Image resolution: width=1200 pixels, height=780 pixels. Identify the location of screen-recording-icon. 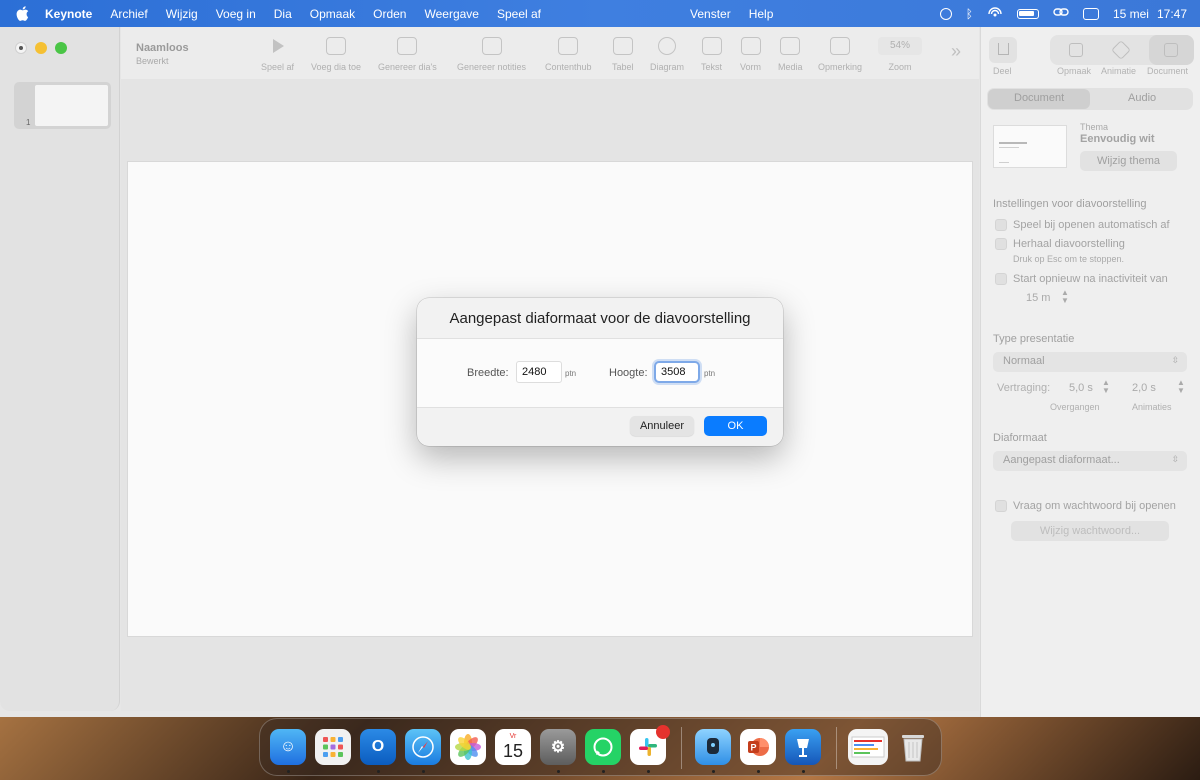
(945, 13).